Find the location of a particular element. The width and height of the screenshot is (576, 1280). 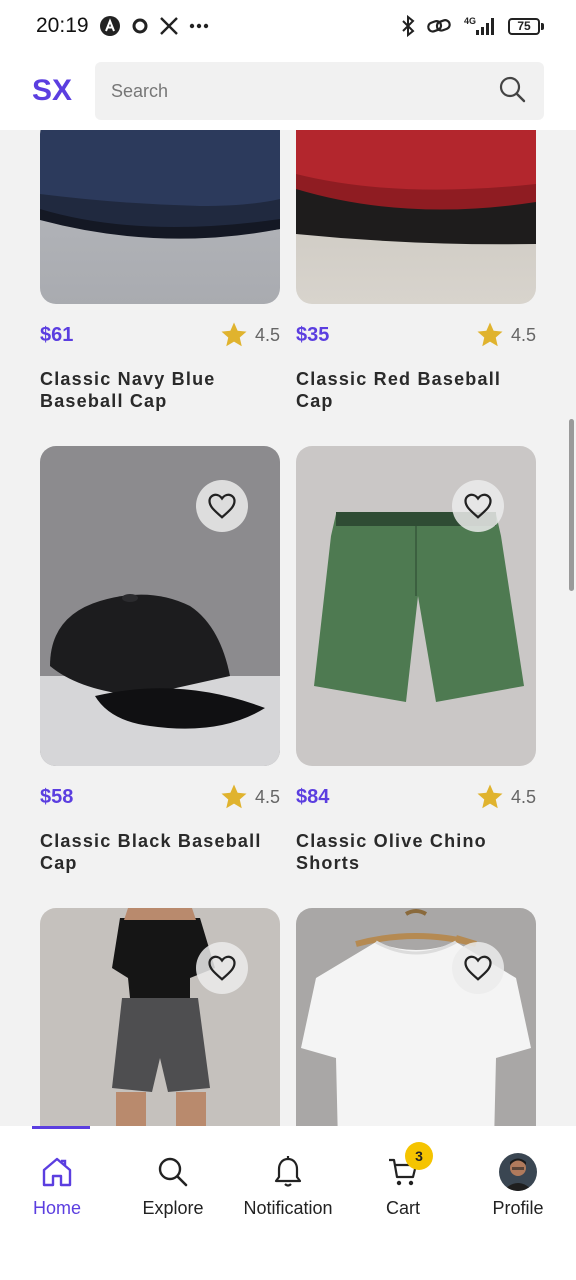

product-title: Classic Navy Blue Baseball Cap is located at coordinates (160, 390).